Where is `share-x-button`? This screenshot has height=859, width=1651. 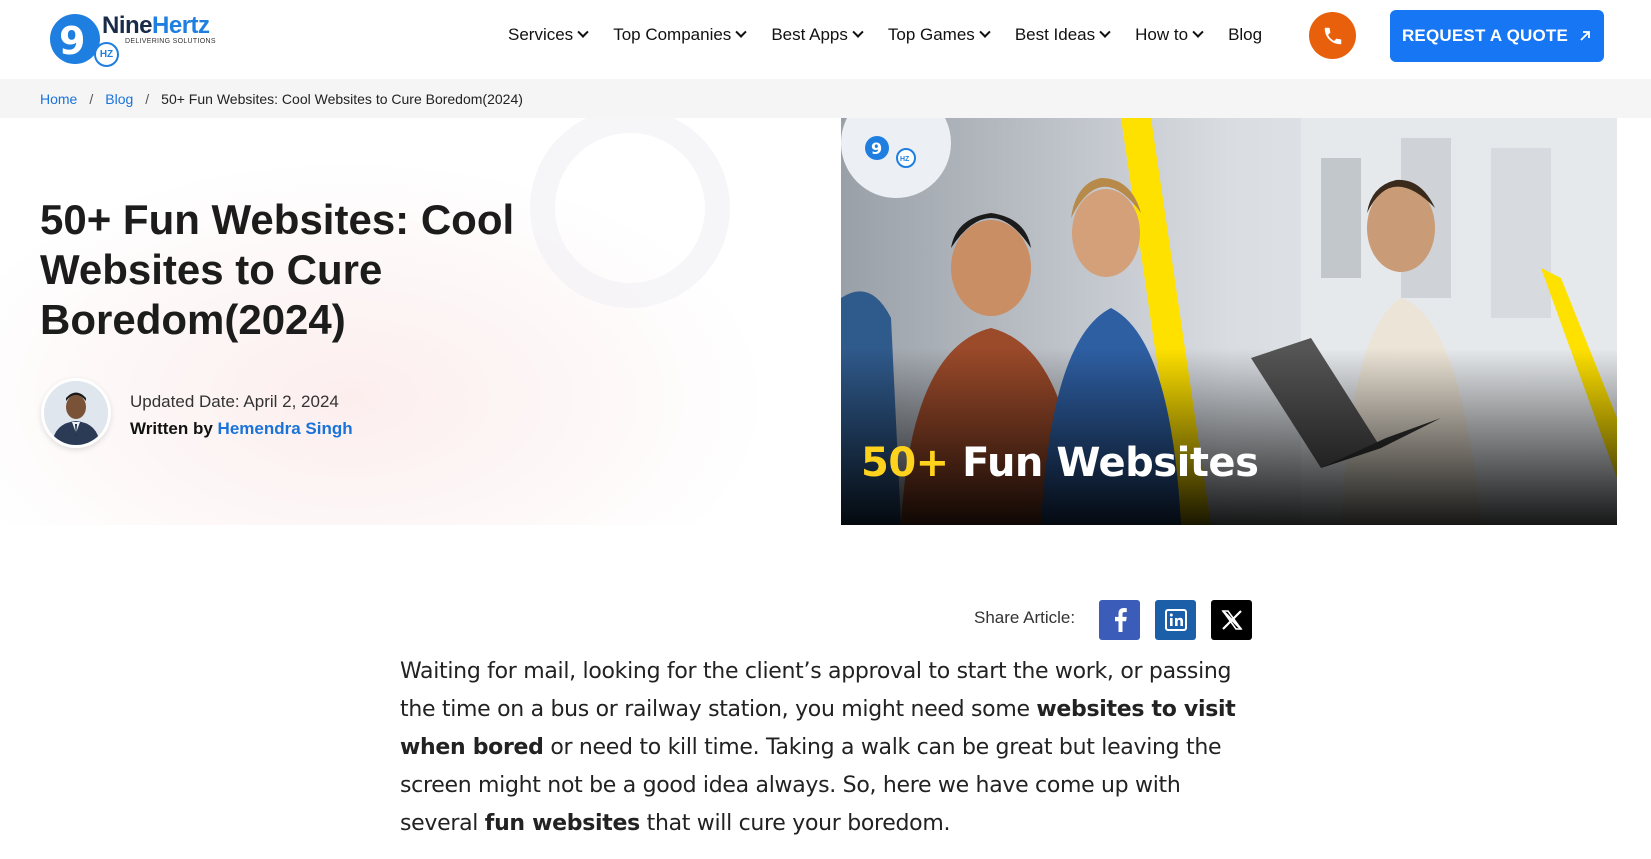
share-x-button is located at coordinates (1231, 620).